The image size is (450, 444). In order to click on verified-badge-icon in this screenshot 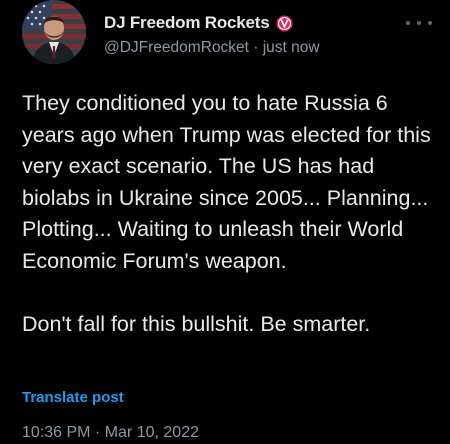, I will do `click(284, 23)`.